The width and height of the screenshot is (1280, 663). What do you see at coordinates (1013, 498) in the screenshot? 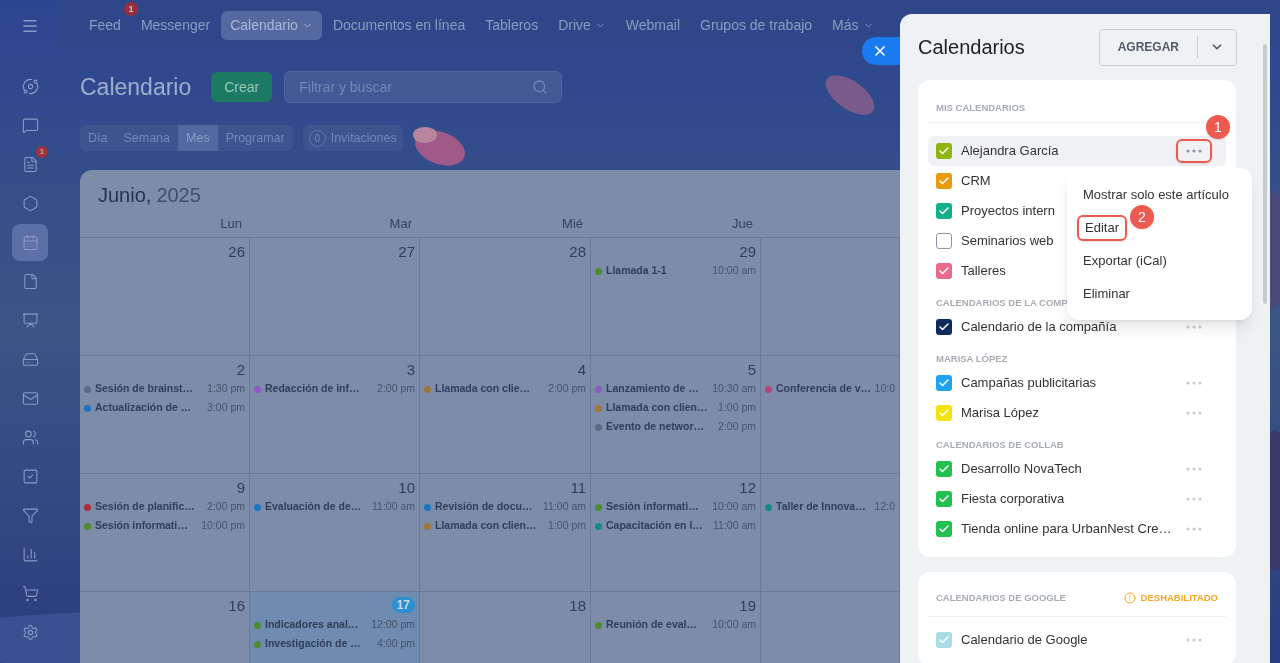
I see `calendar-name: Fiesta corporativa` at bounding box center [1013, 498].